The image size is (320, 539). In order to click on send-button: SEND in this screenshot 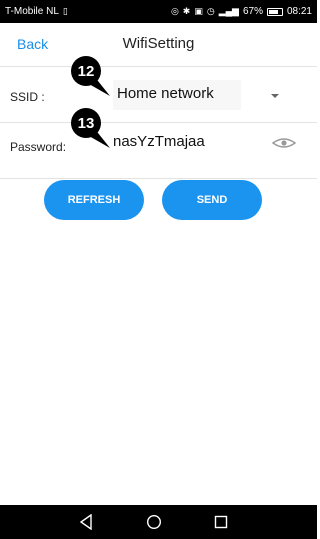, I will do `click(212, 200)`.